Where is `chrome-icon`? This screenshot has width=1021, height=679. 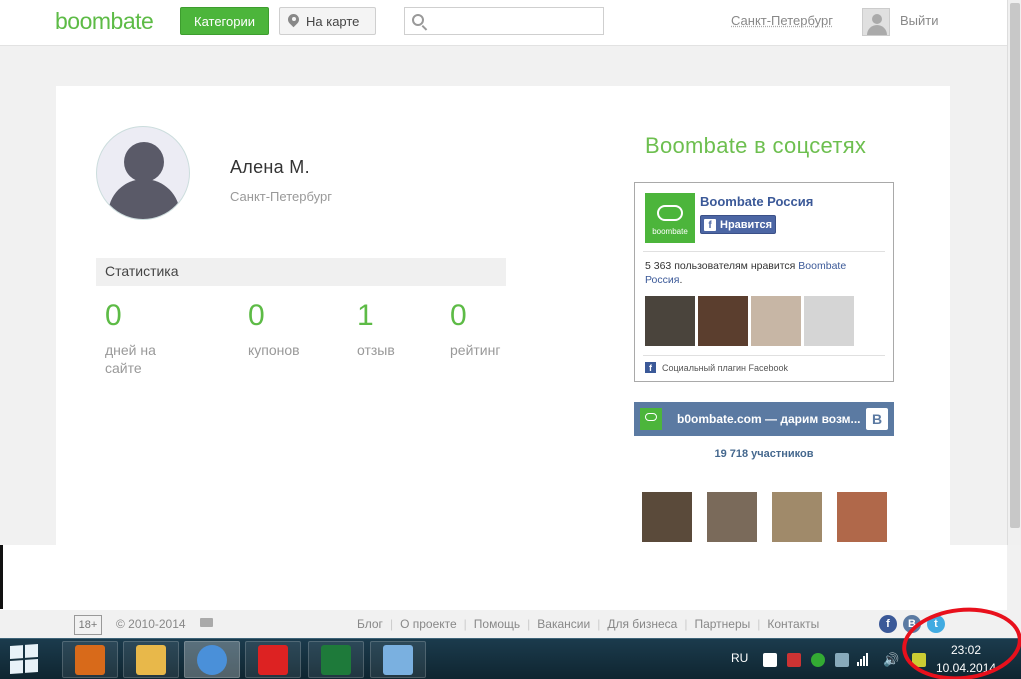 chrome-icon is located at coordinates (212, 659).